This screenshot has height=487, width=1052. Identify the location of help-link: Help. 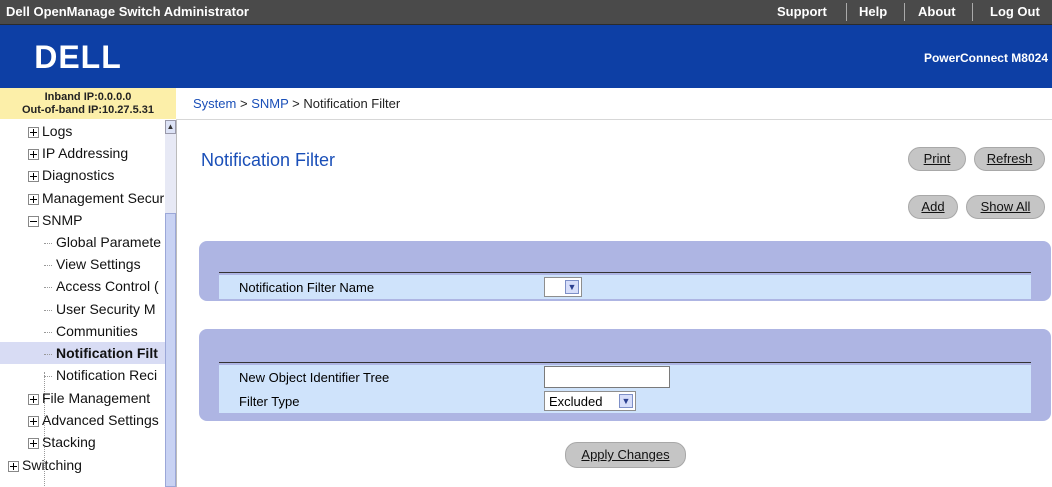
(873, 11).